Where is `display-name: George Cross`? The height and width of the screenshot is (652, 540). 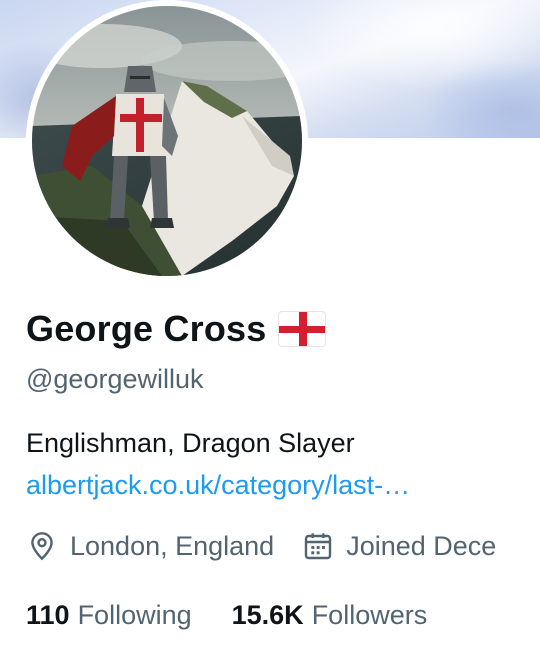
display-name: George Cross is located at coordinates (146, 328).